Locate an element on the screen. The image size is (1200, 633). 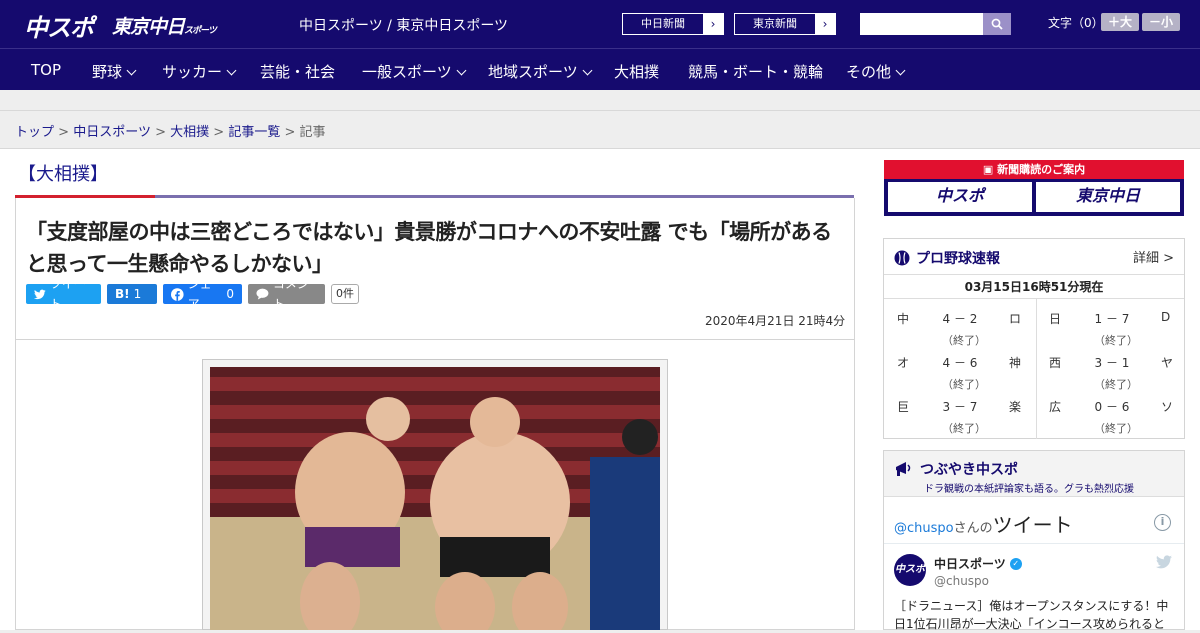
font-larger-button: ＋大 is located at coordinates (1120, 22).